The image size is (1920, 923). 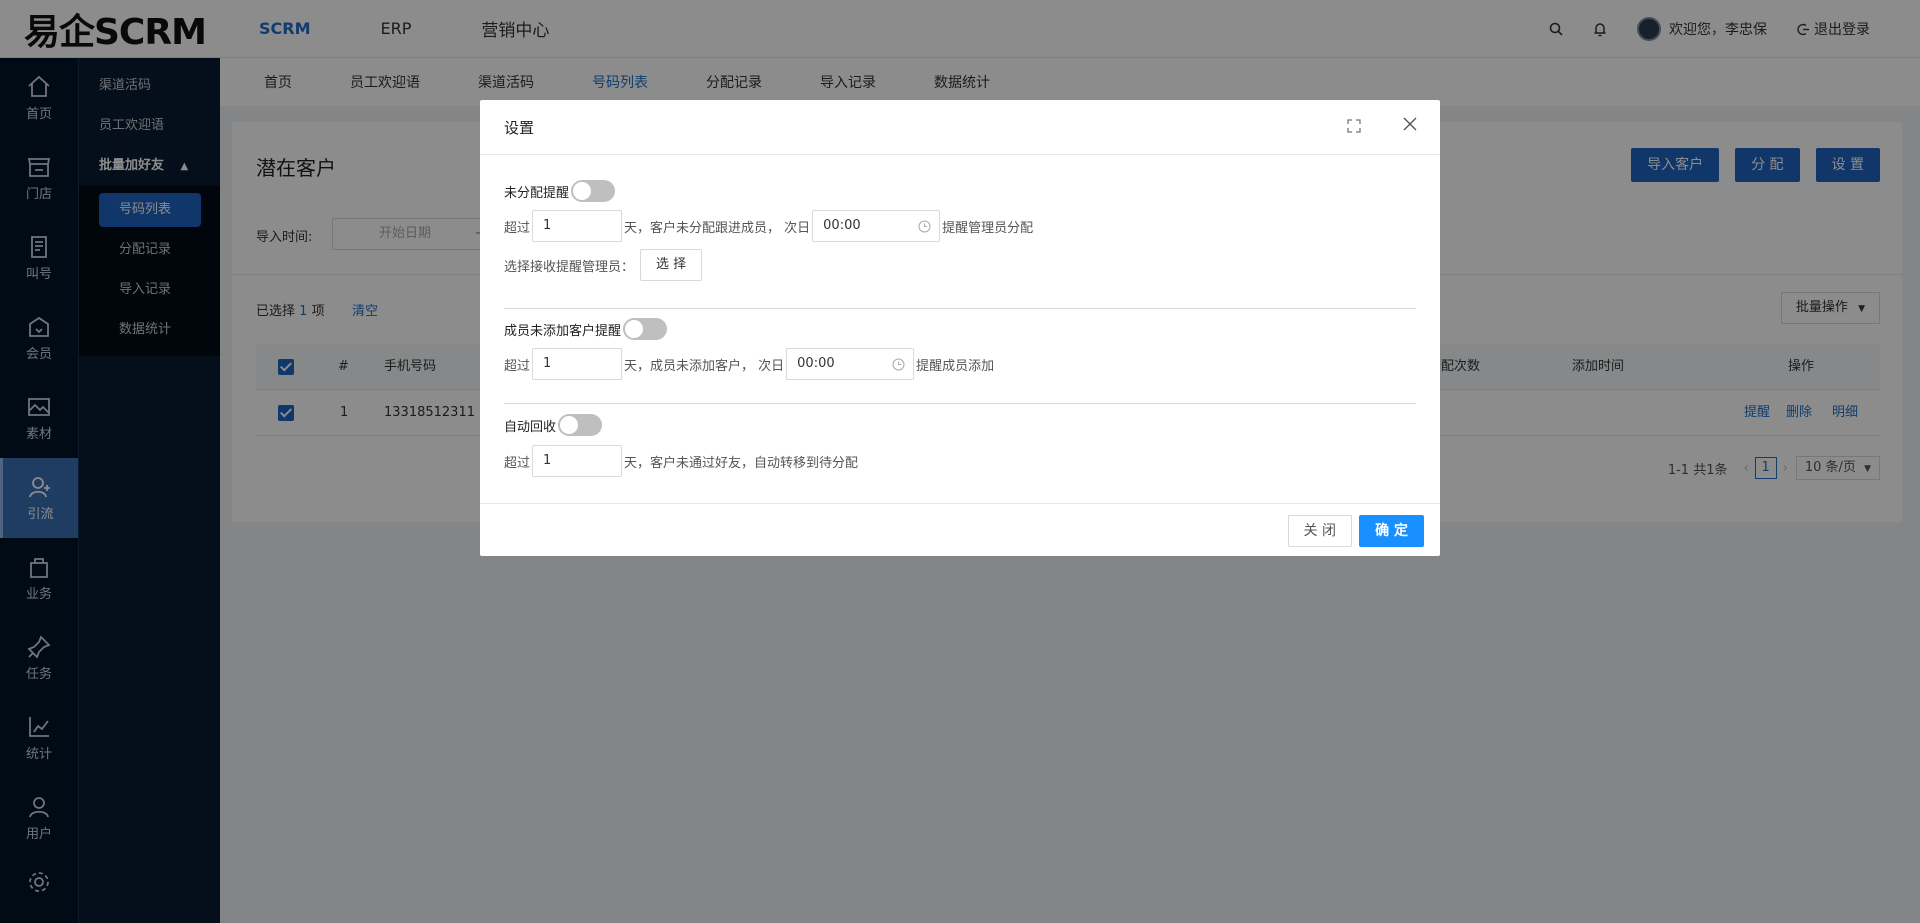 I want to click on member-not-added-row: 超过 1 天，成员未添加客户， 次日 00:00 提醒成员添加, so click(x=749, y=364).